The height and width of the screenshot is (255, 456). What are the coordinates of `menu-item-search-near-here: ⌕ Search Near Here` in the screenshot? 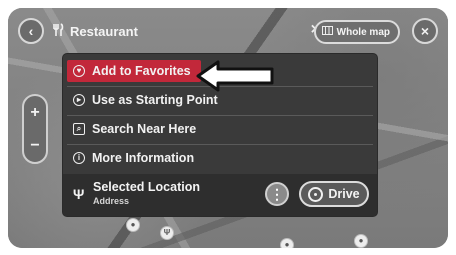 It's located at (177, 129).